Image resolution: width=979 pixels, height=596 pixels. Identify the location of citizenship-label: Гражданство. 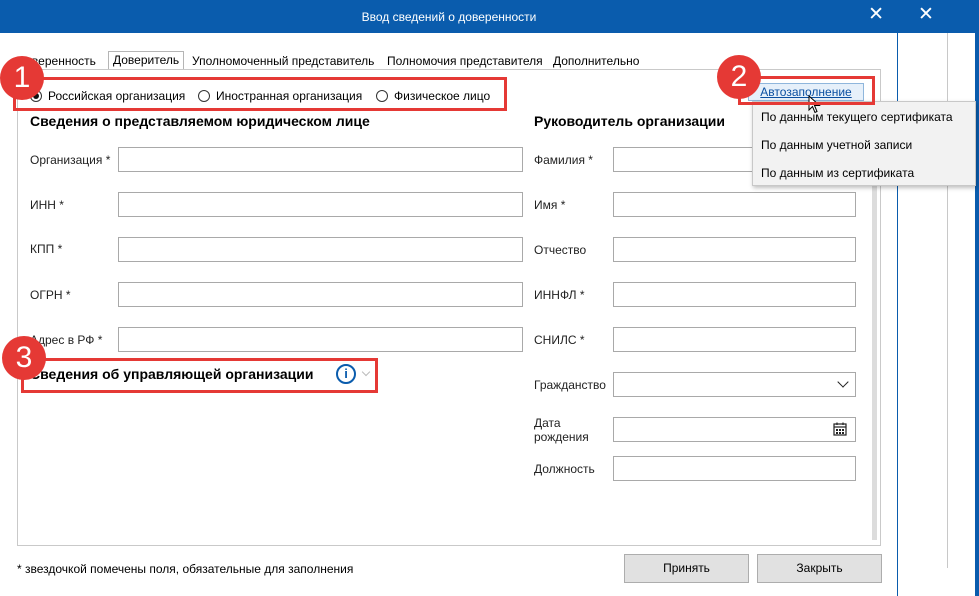
(570, 385).